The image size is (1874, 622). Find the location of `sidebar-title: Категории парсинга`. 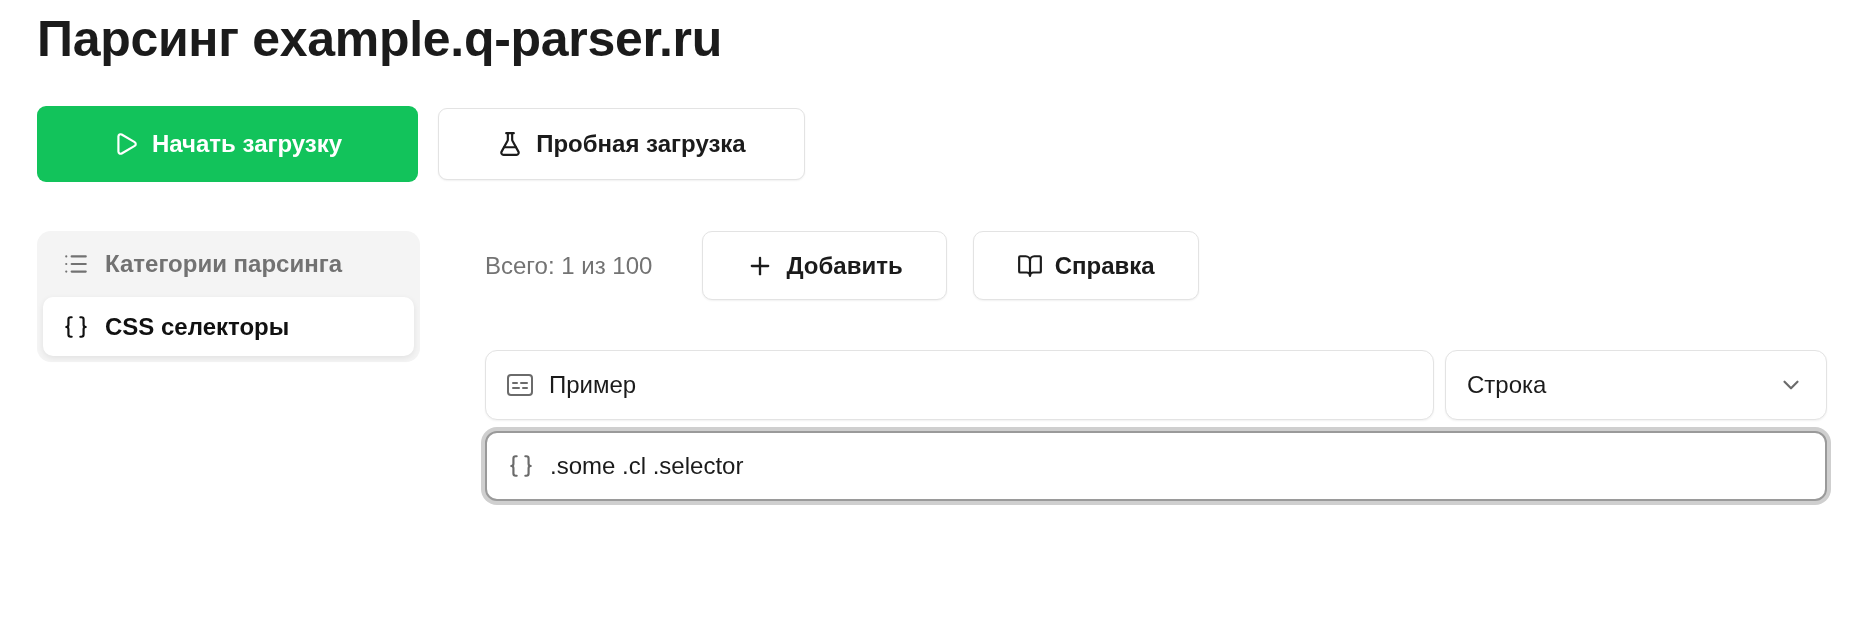

sidebar-title: Категории парсинга is located at coordinates (223, 264).